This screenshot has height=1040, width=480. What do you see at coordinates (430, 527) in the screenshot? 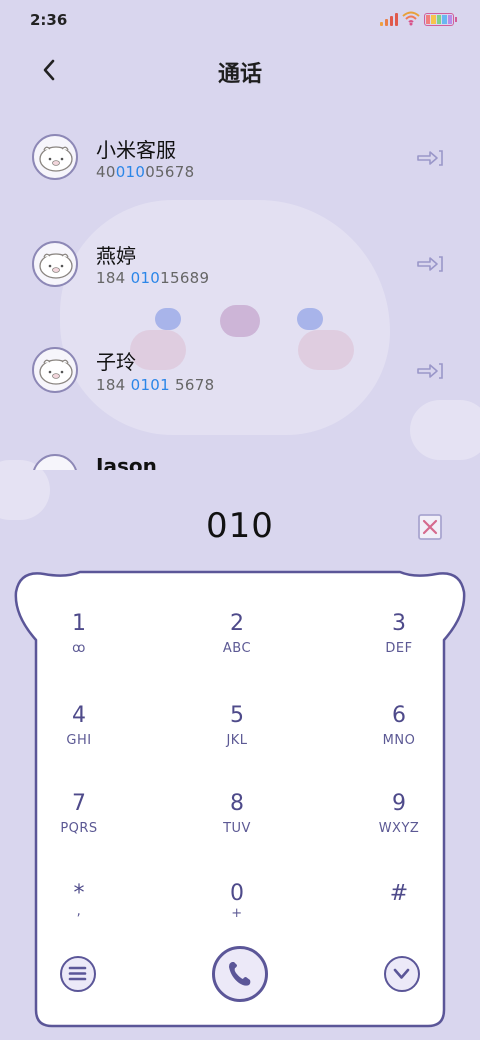
I see `delete-button` at bounding box center [430, 527].